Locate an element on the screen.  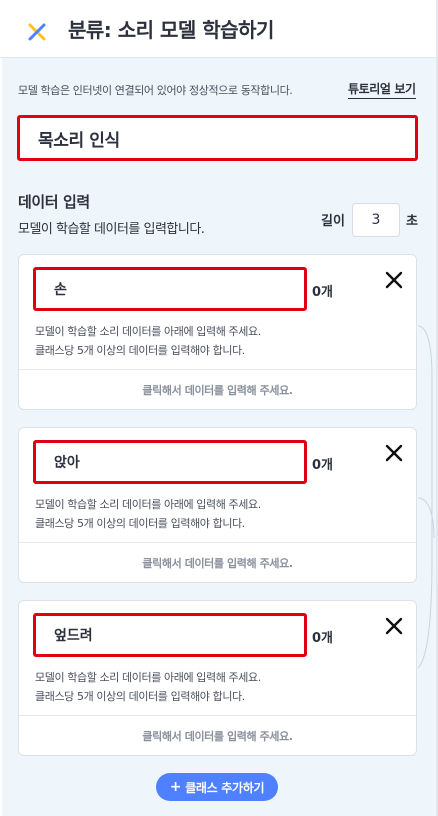
class-name-input: 앉아 is located at coordinates (170, 462).